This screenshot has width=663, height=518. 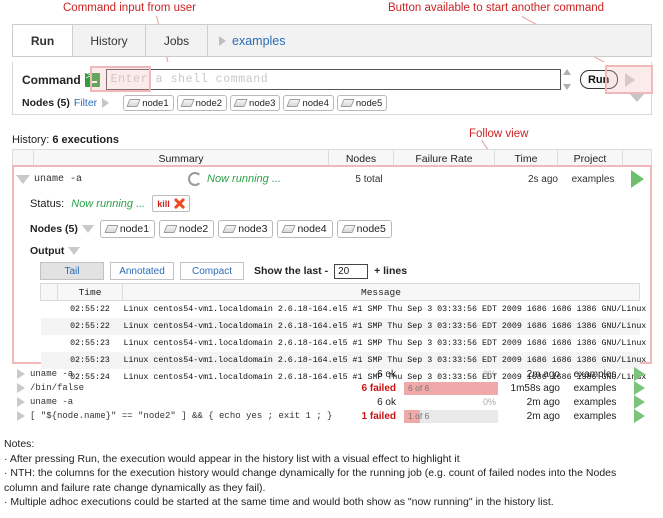 What do you see at coordinates (209, 103) in the screenshot?
I see `node-tag-label: node2` at bounding box center [209, 103].